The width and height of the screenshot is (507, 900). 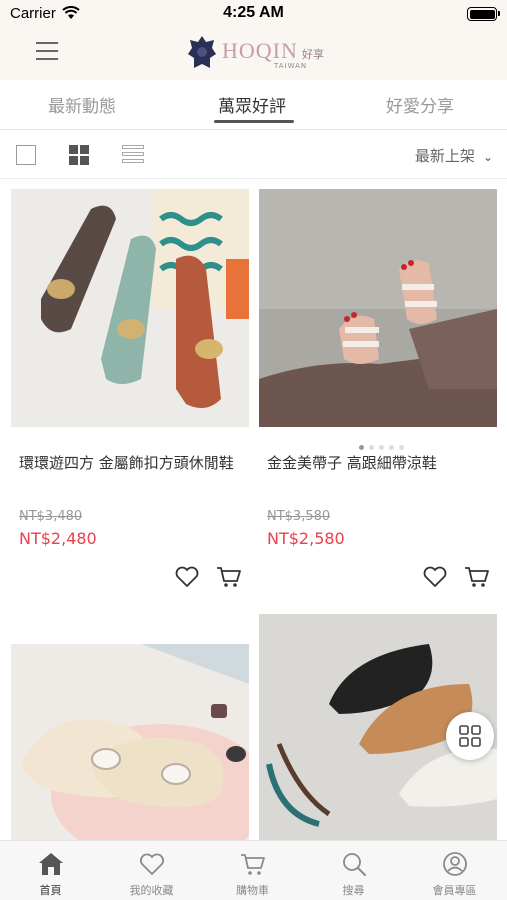 What do you see at coordinates (51, 516) in the screenshot?
I see `product-original-price: NT$3,480` at bounding box center [51, 516].